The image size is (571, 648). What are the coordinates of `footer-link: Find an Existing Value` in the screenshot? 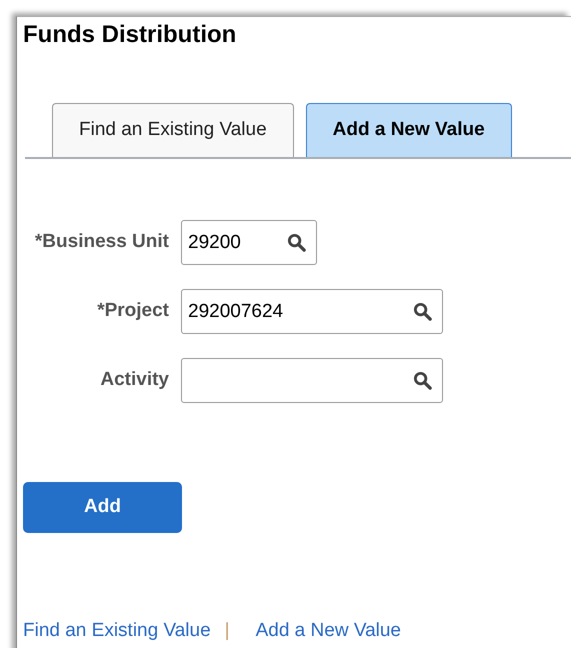 It's located at (117, 631).